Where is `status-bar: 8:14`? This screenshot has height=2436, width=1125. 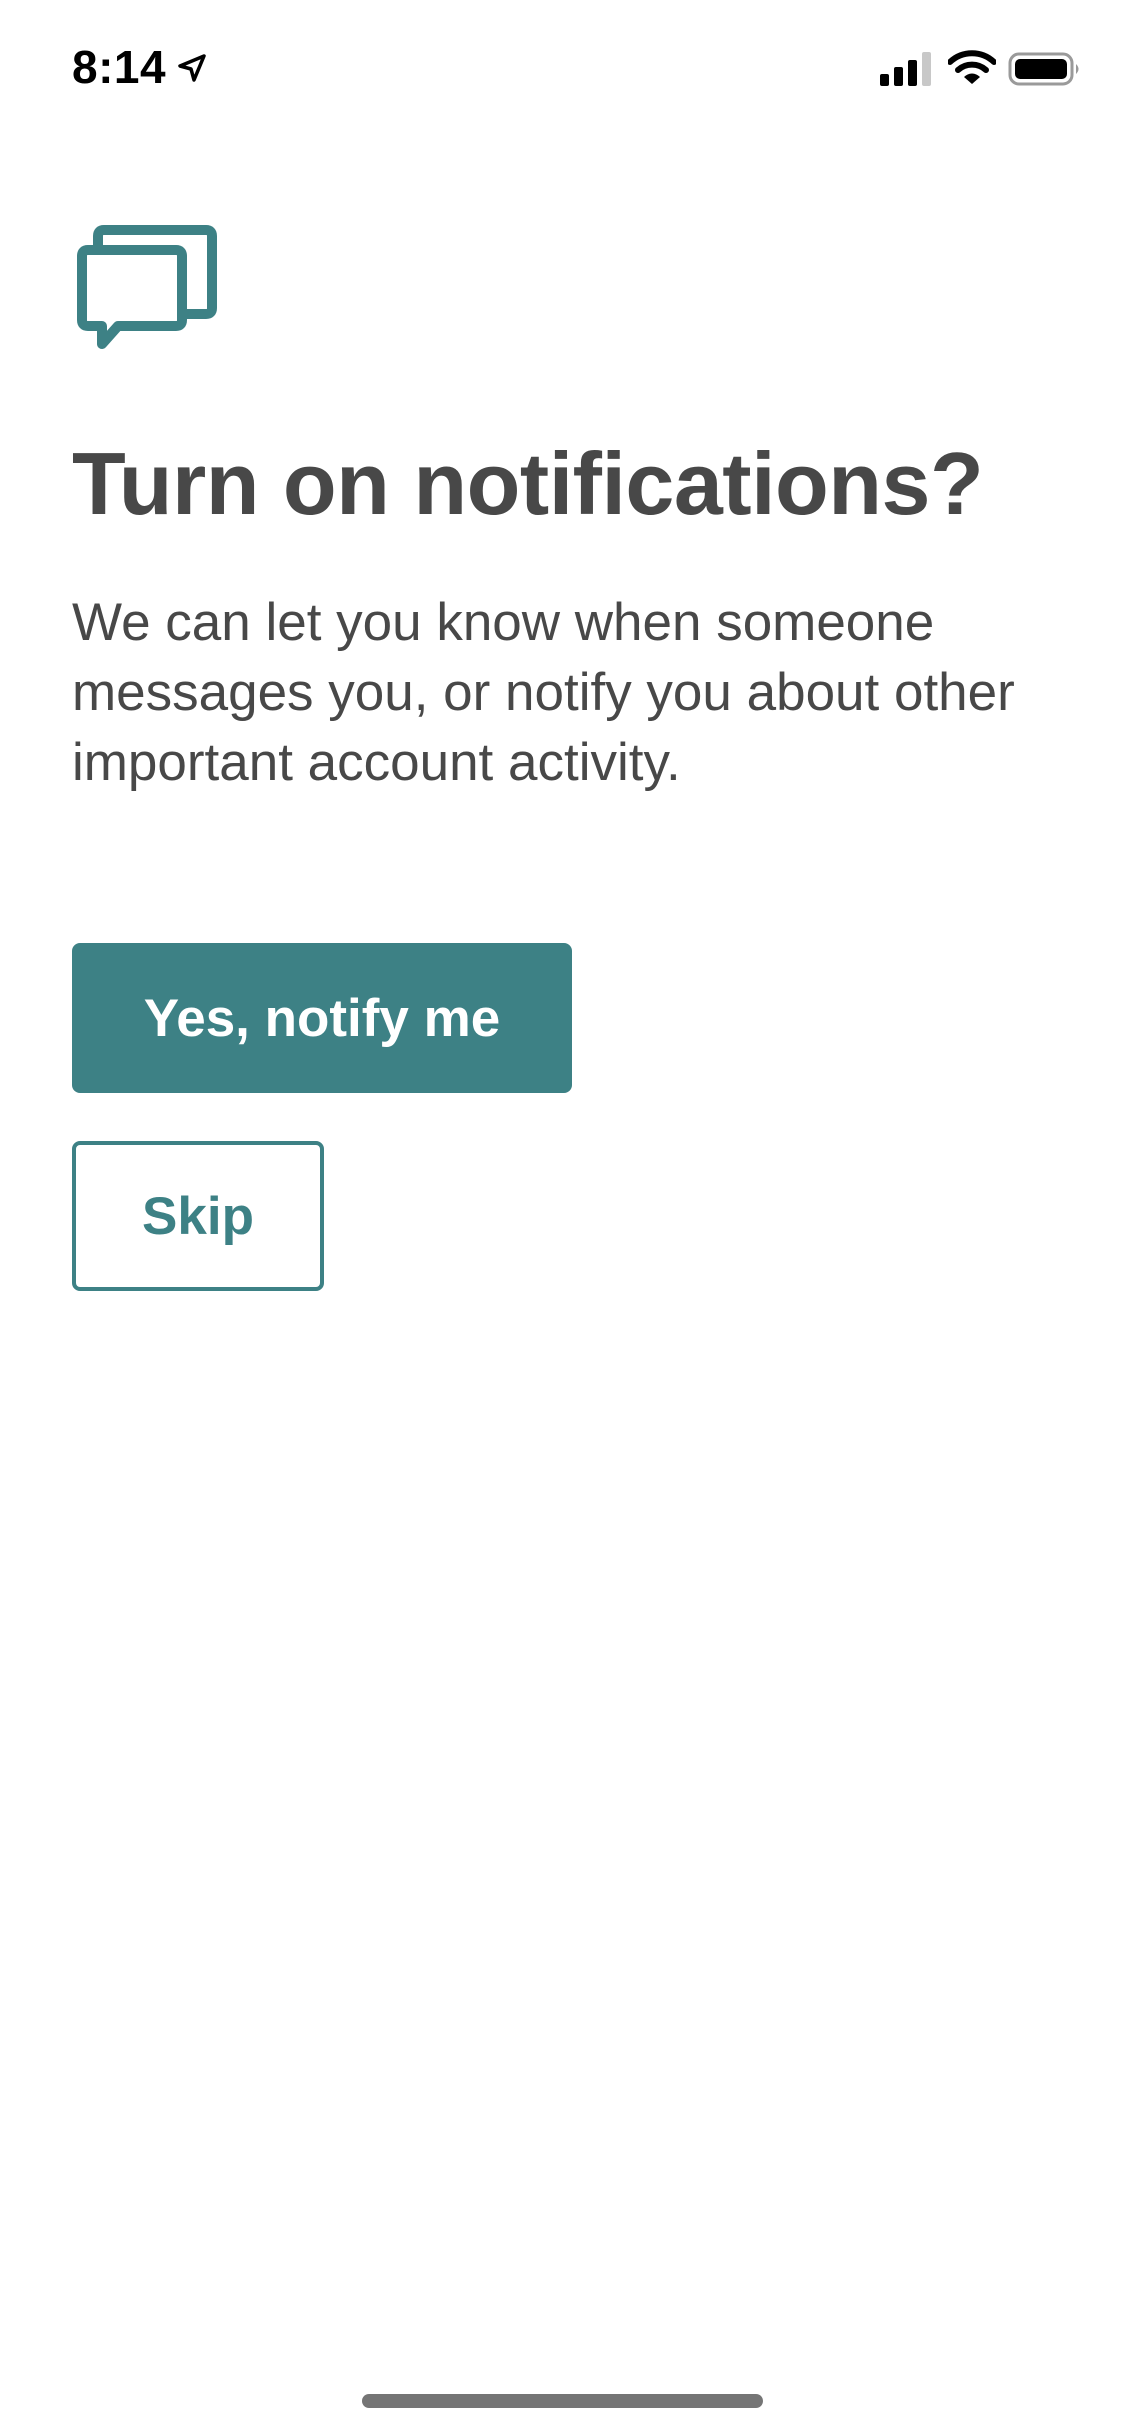 status-bar: 8:14 is located at coordinates (562, 66).